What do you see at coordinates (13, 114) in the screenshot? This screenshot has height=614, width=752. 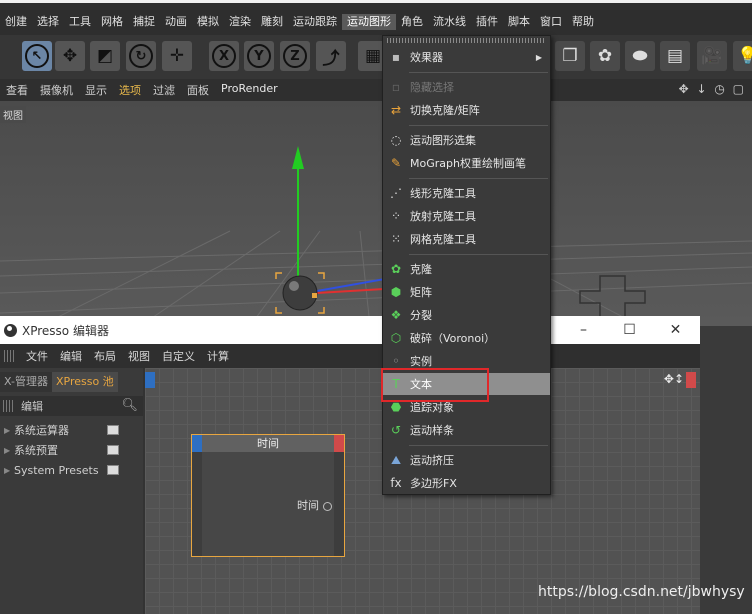 I see `viewport-label: 视图` at bounding box center [13, 114].